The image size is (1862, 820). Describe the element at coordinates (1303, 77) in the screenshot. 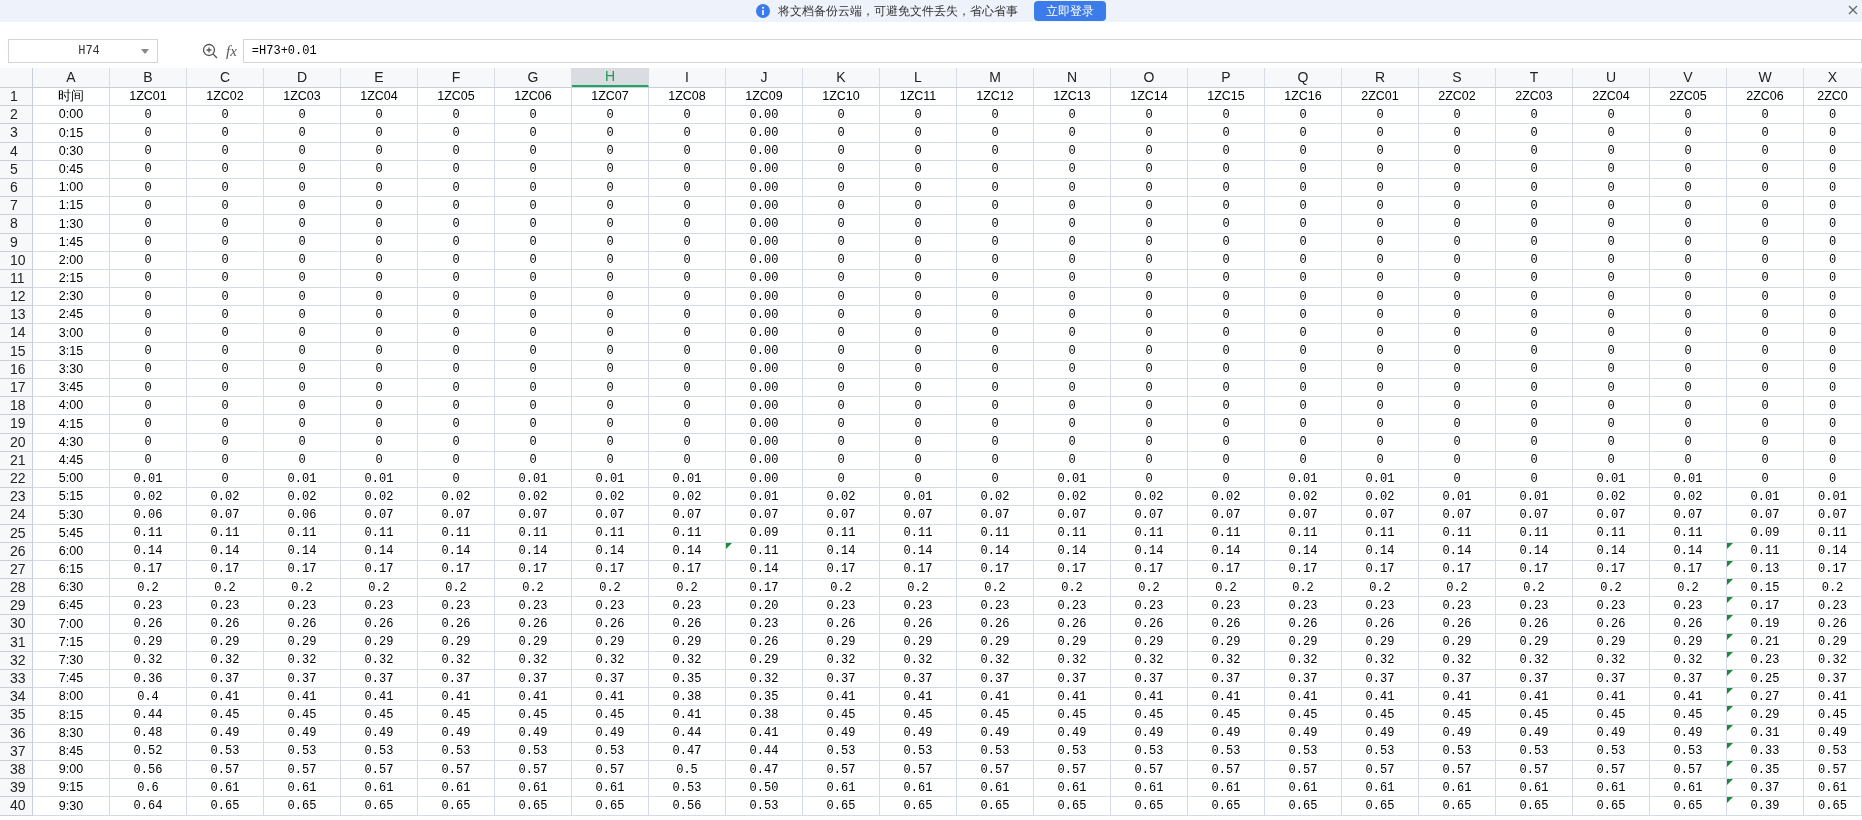

I see `column-header: Q` at that location.